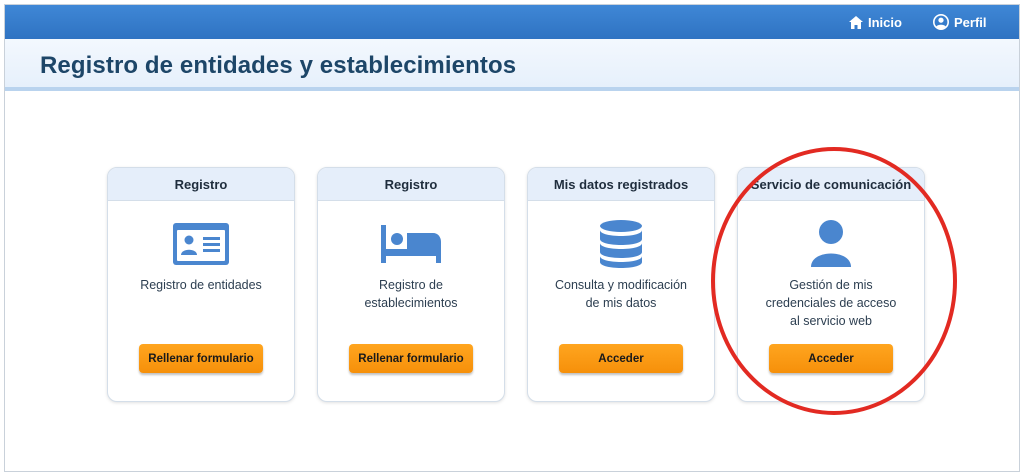 This screenshot has height=475, width=1024. Describe the element at coordinates (411, 244) in the screenshot. I see `bed-icon` at that location.